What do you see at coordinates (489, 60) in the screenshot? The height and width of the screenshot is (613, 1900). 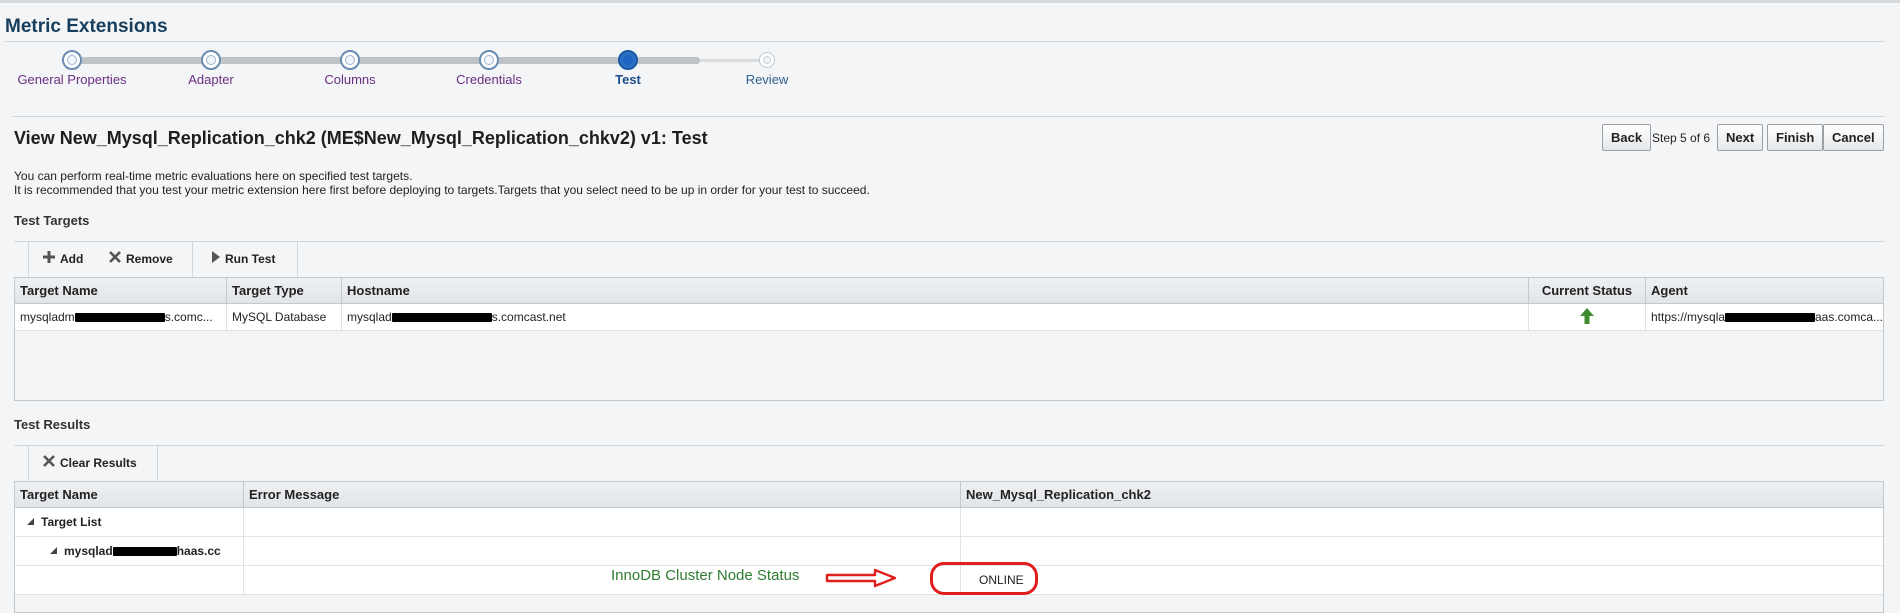 I see `train-stop-credentials` at bounding box center [489, 60].